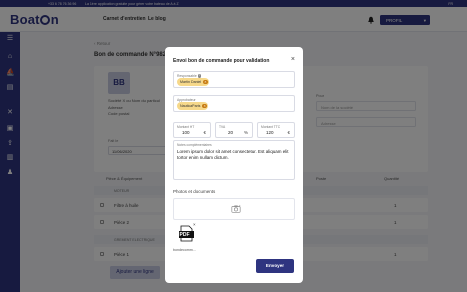  What do you see at coordinates (245, 132) in the screenshot?
I see `percent-unit: %` at bounding box center [245, 132].